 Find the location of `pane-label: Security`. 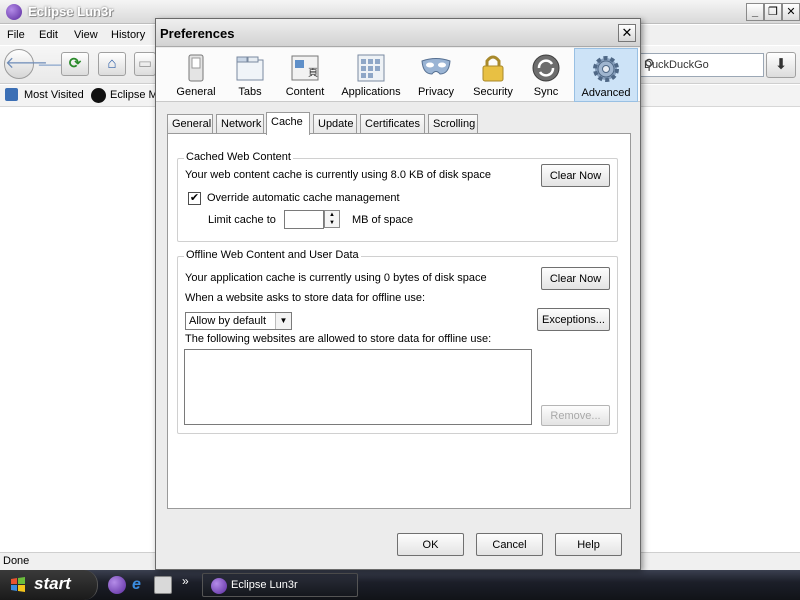

pane-label: Security is located at coordinates (493, 92).